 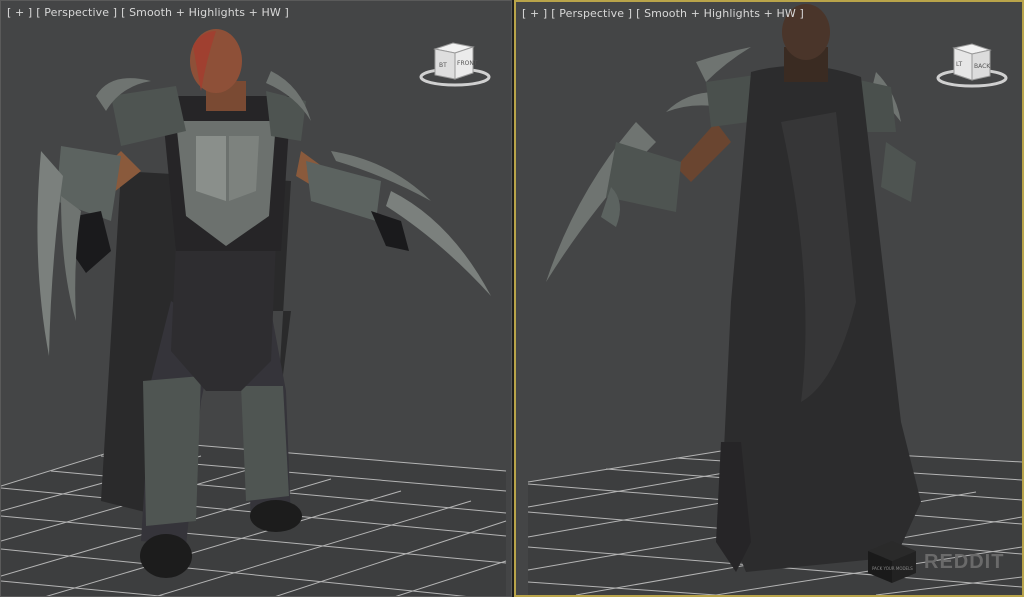 I want to click on box-label: PACK YOUR MODELS, so click(x=892, y=568).